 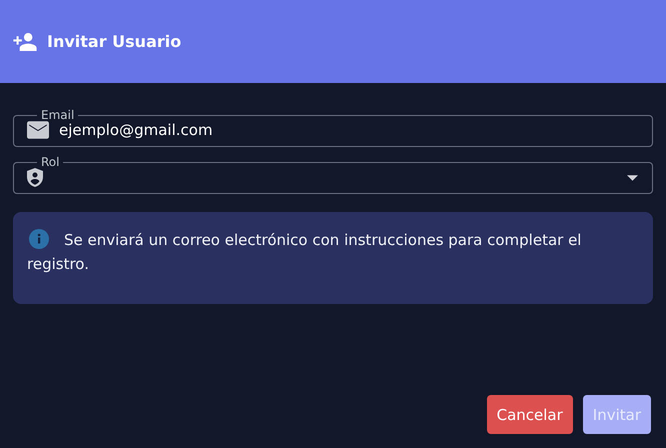 What do you see at coordinates (35, 177) in the screenshot?
I see `shield-person-icon` at bounding box center [35, 177].